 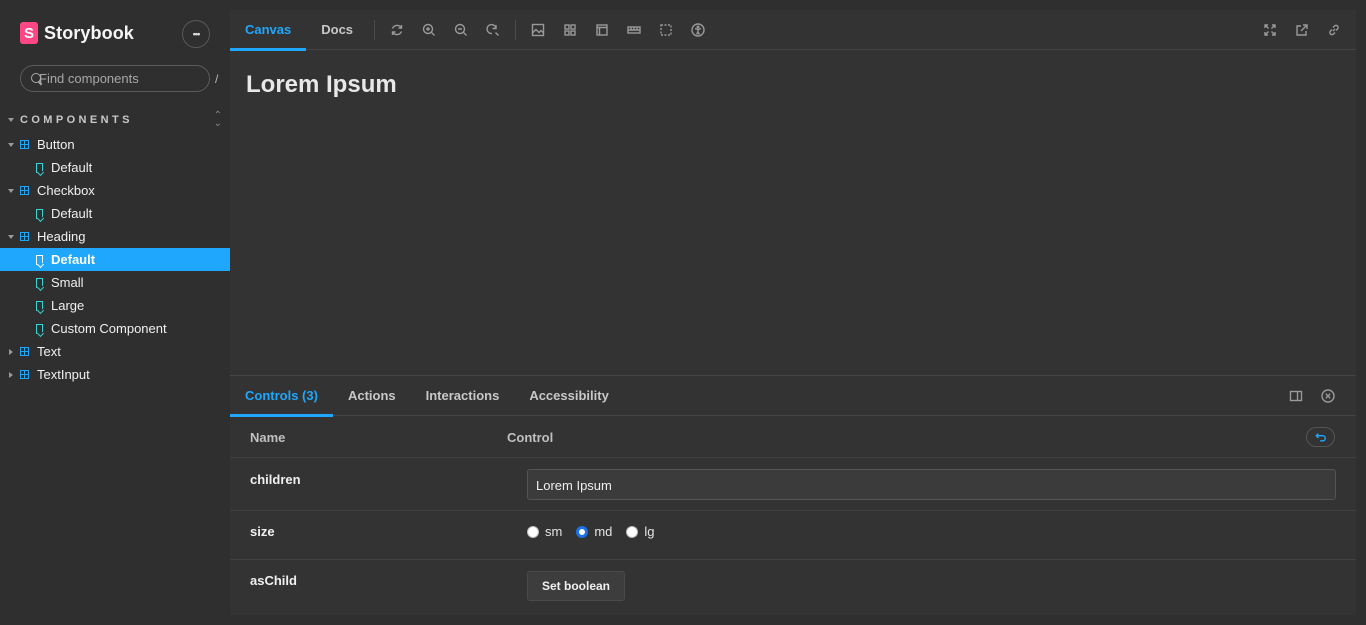 What do you see at coordinates (461, 30) in the screenshot?
I see `zoom-out-button` at bounding box center [461, 30].